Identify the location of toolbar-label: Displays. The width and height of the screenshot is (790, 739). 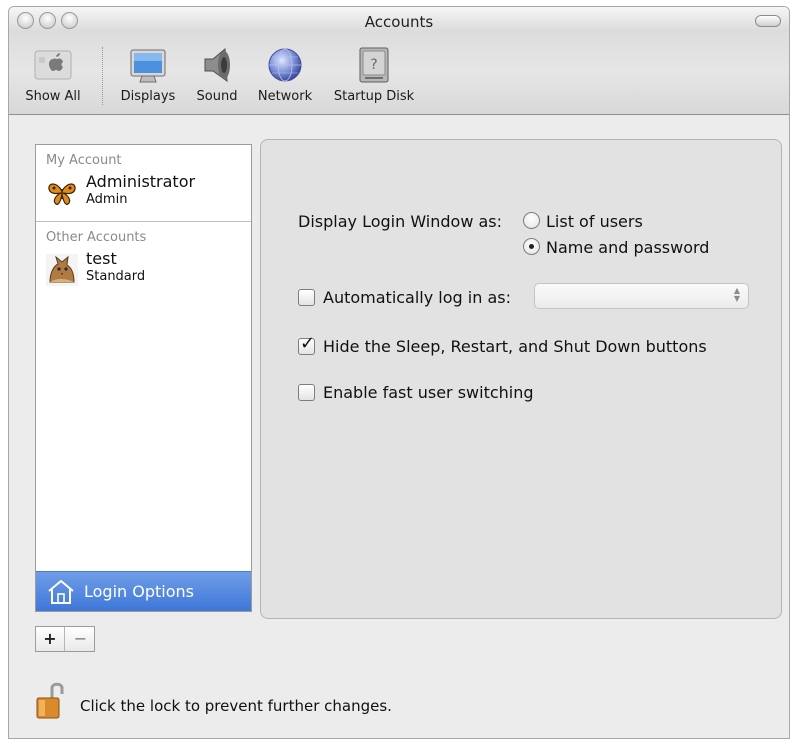
(148, 96).